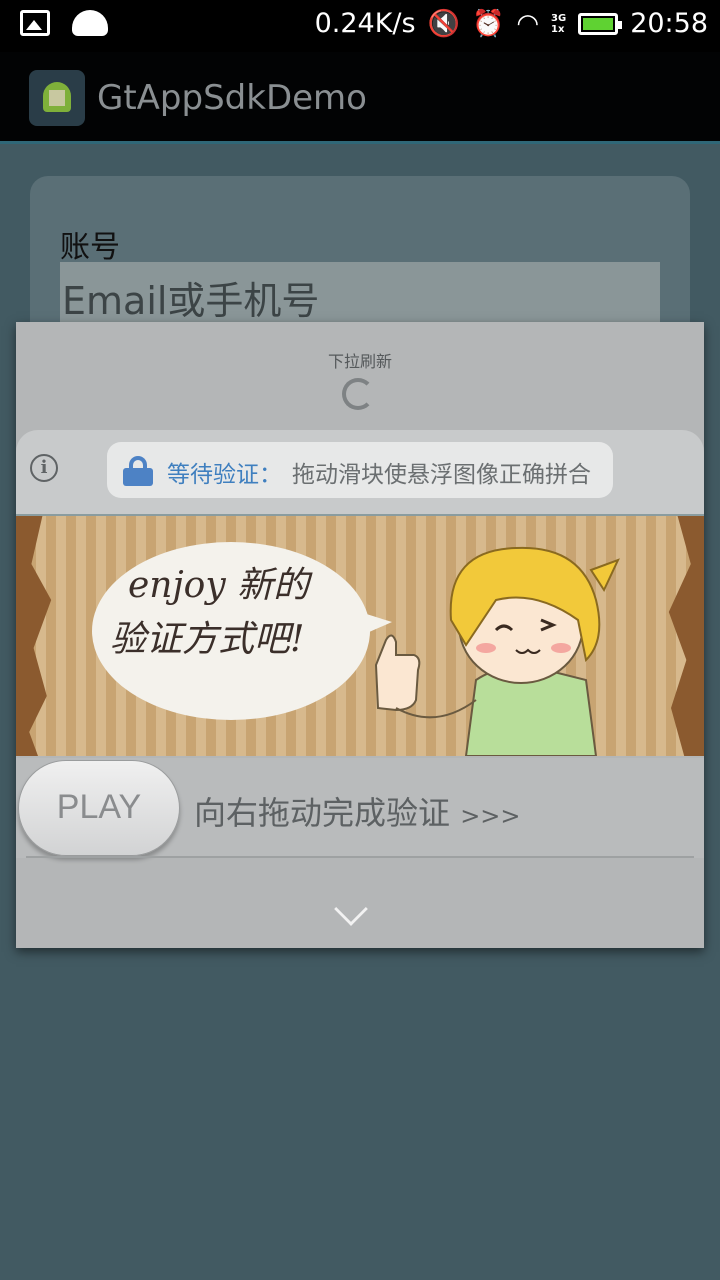 Image resolution: width=720 pixels, height=1280 pixels. What do you see at coordinates (138, 471) in the screenshot?
I see `lock-icon` at bounding box center [138, 471].